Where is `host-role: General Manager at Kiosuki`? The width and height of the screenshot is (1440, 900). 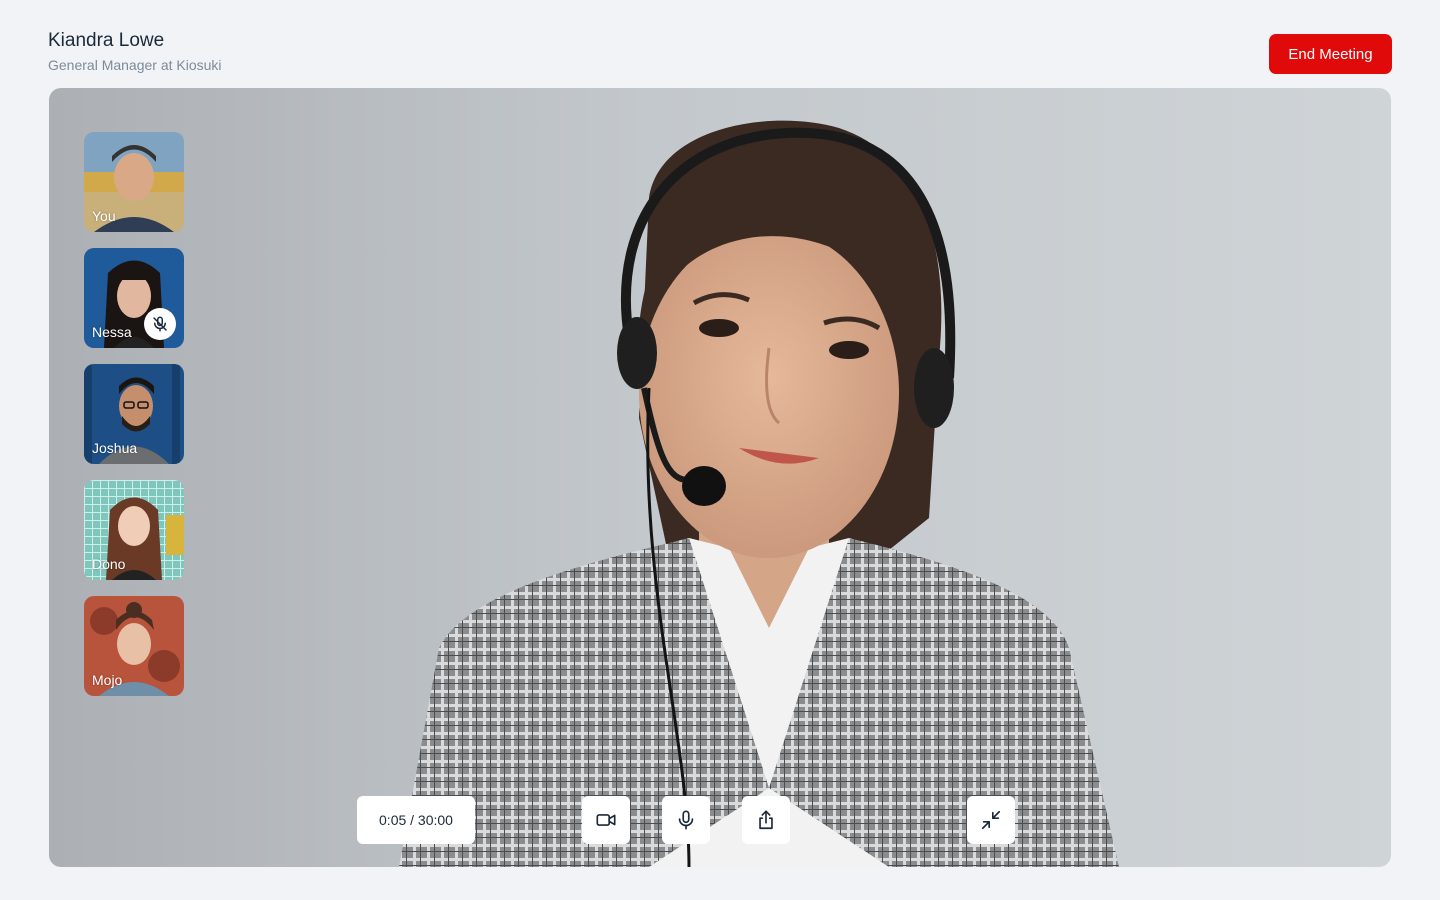
host-role: General Manager at Kiosuki is located at coordinates (135, 65).